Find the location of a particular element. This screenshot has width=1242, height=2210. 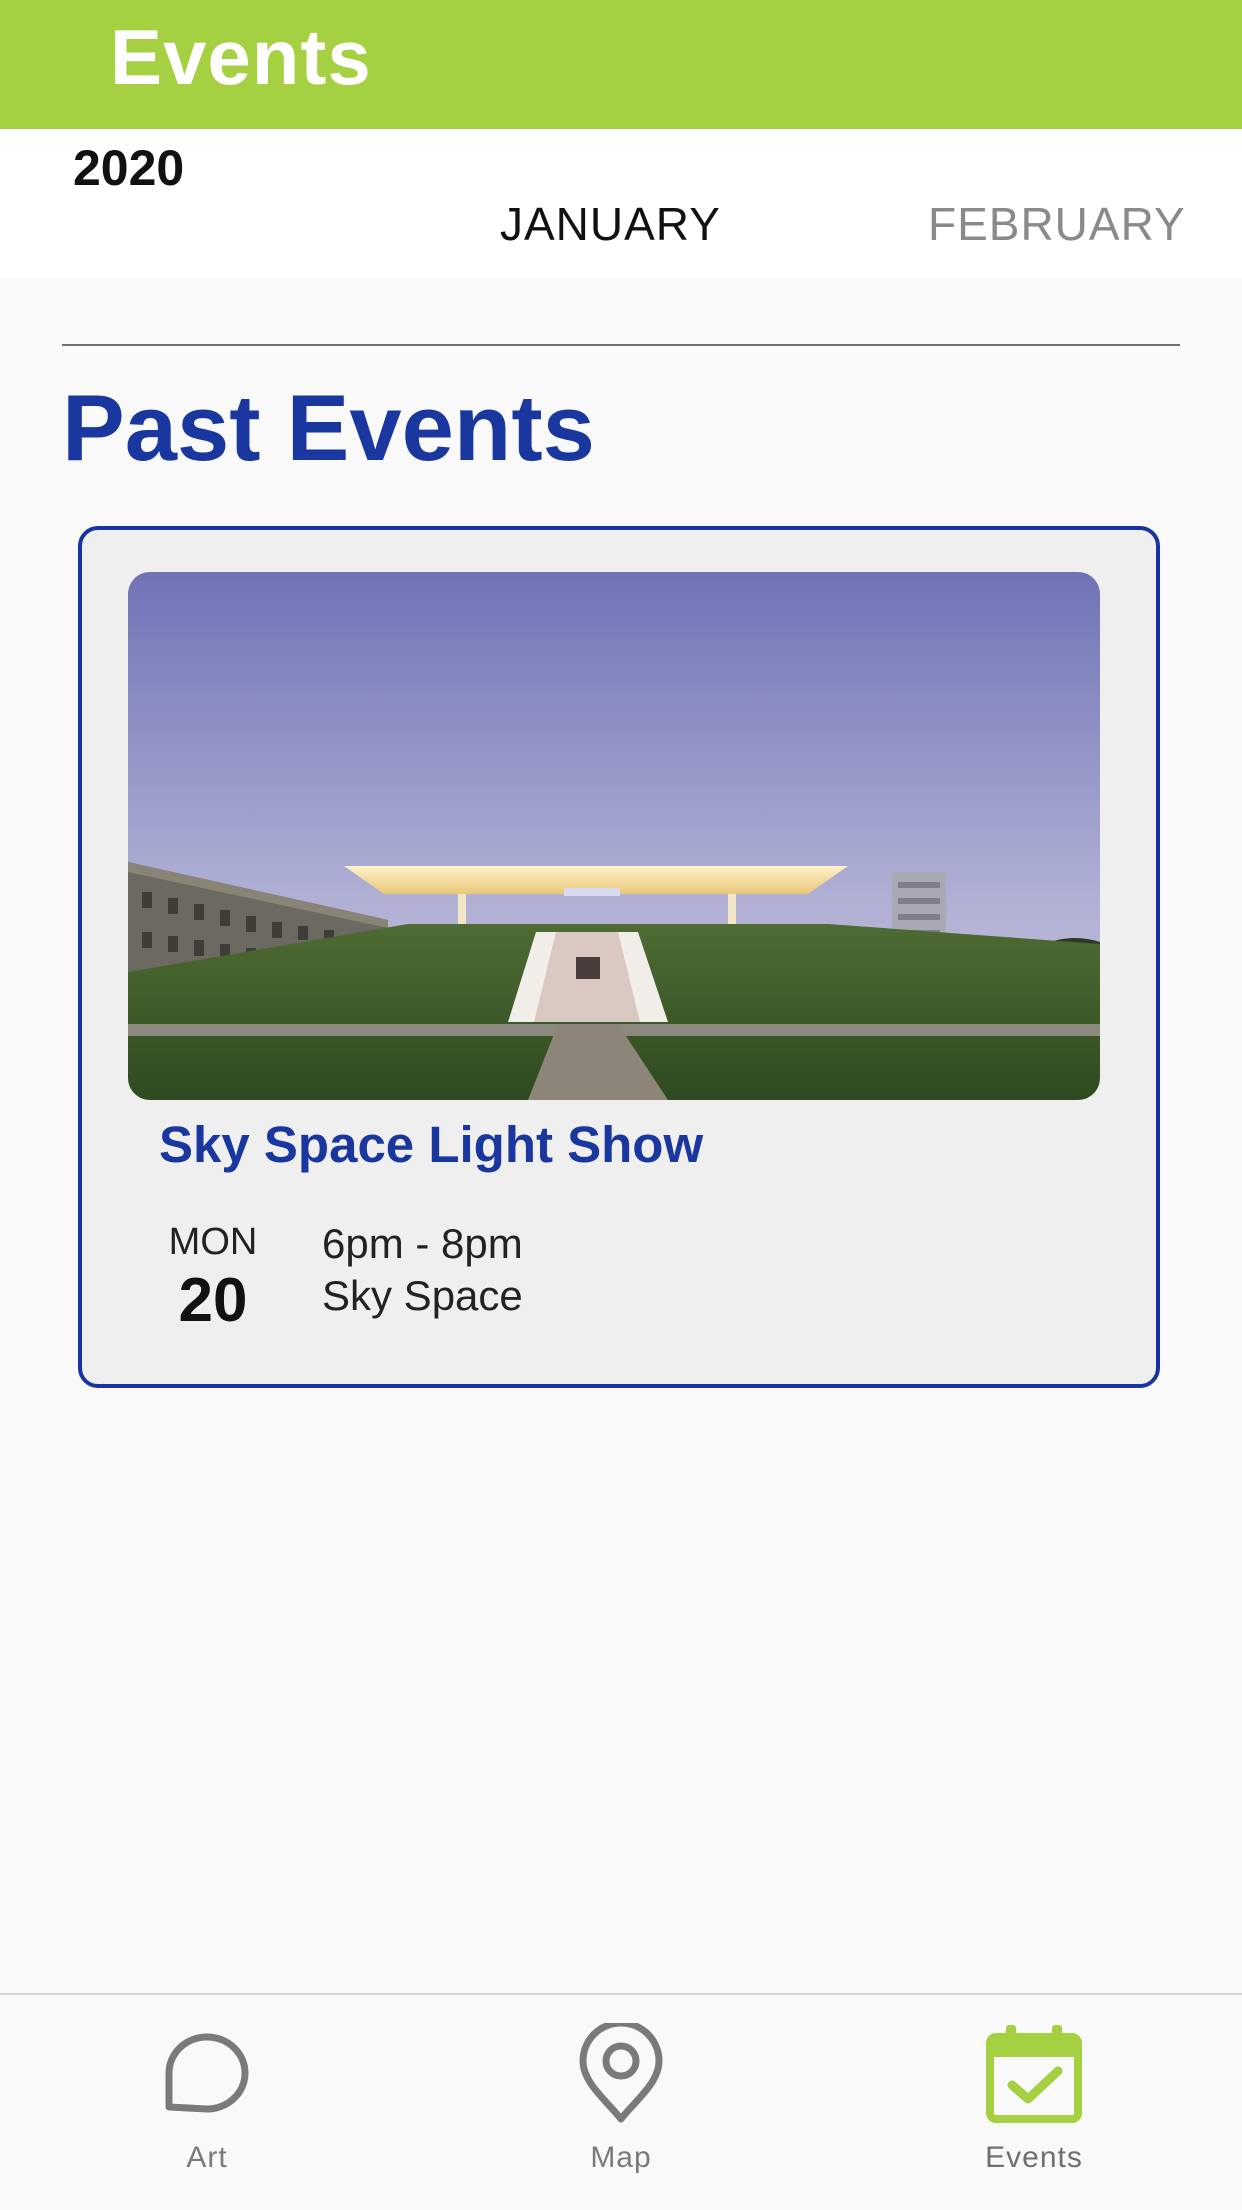

tab-label-map: Map is located at coordinates (621, 2157).